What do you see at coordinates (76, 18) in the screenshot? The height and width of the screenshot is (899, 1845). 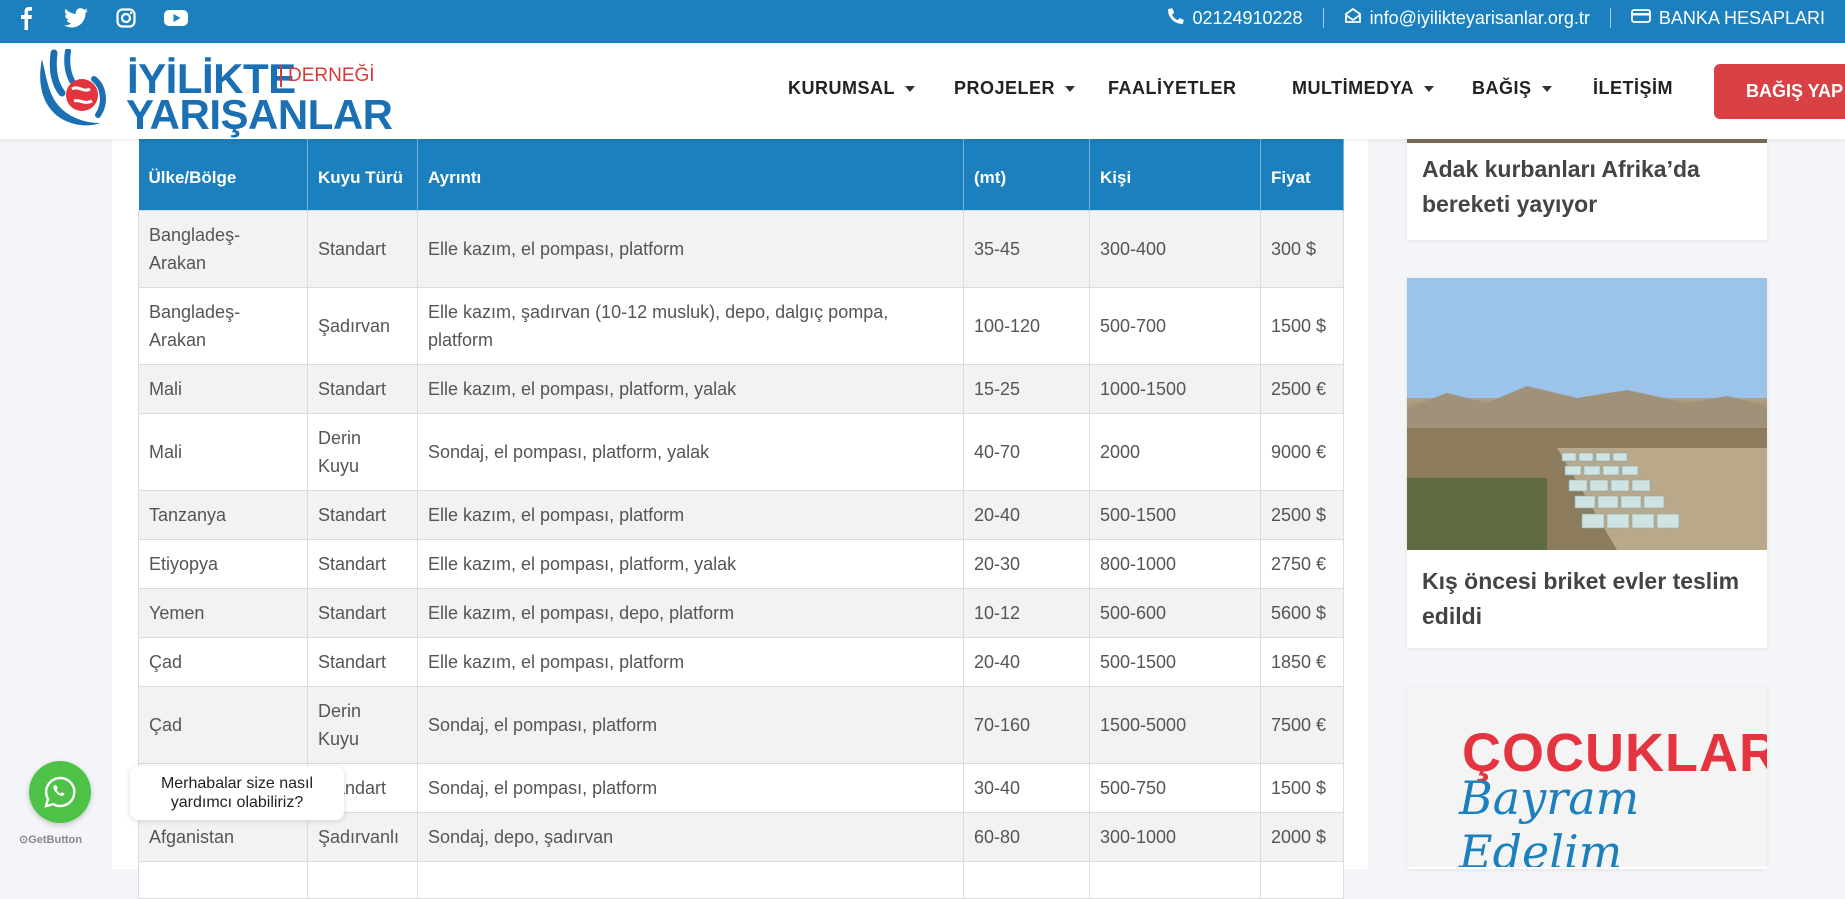 I see `twitter-icon` at bounding box center [76, 18].